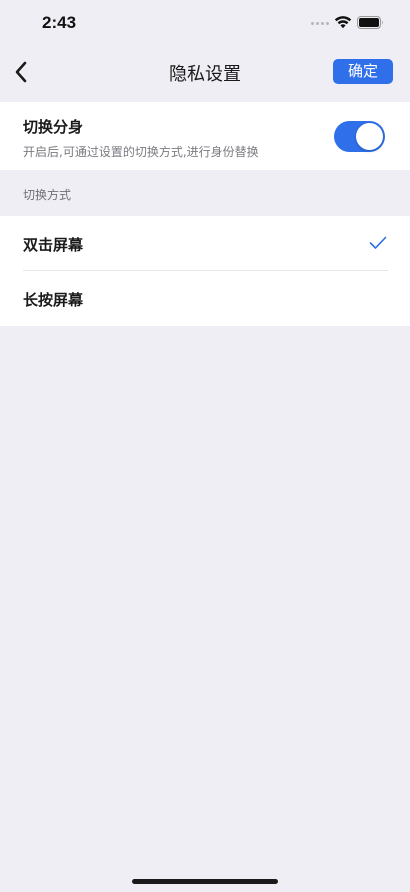  Describe the element at coordinates (53, 300) in the screenshot. I see `option-label: 长按屏幕` at that location.